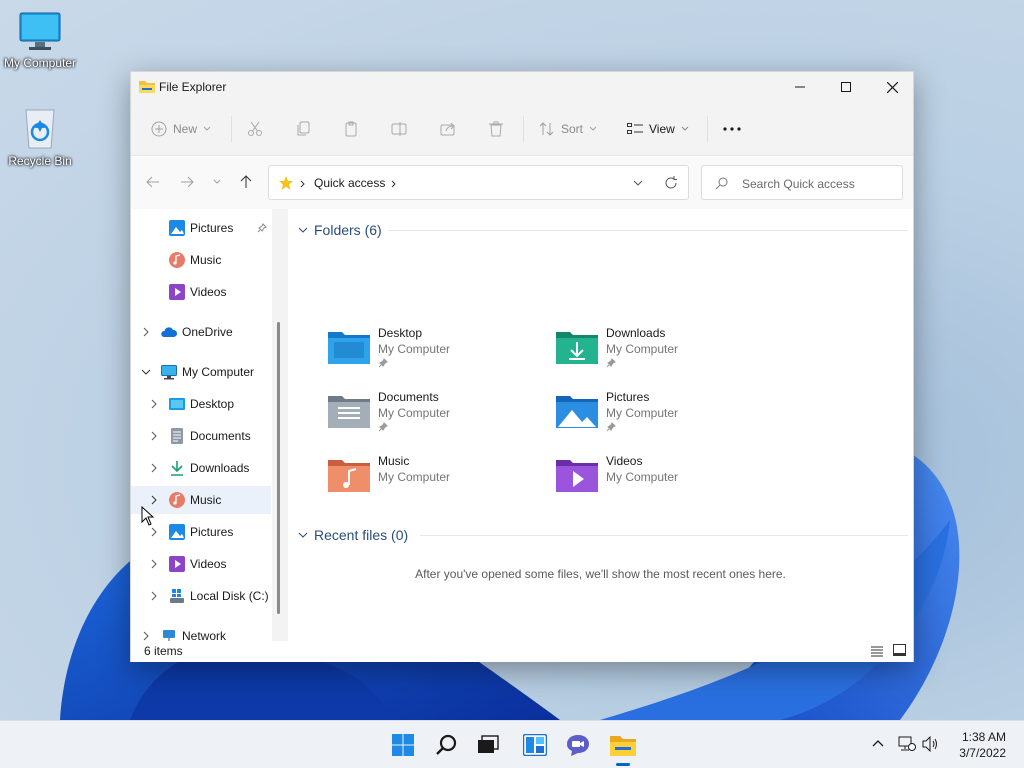  What do you see at coordinates (800, 87) in the screenshot?
I see `minimize-button` at bounding box center [800, 87].